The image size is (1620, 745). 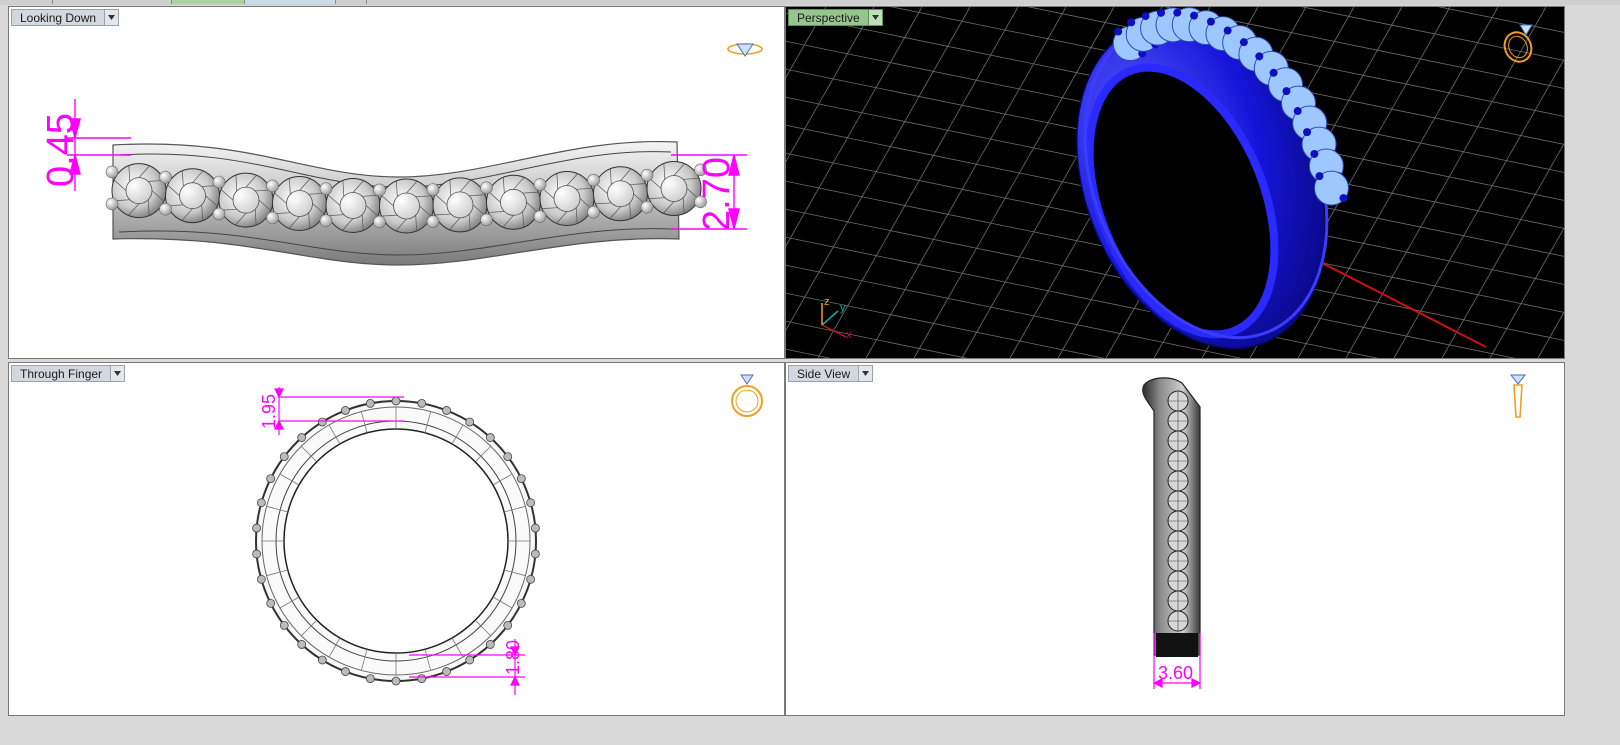 What do you see at coordinates (745, 48) in the screenshot?
I see `ring-top-nav-icon` at bounding box center [745, 48].